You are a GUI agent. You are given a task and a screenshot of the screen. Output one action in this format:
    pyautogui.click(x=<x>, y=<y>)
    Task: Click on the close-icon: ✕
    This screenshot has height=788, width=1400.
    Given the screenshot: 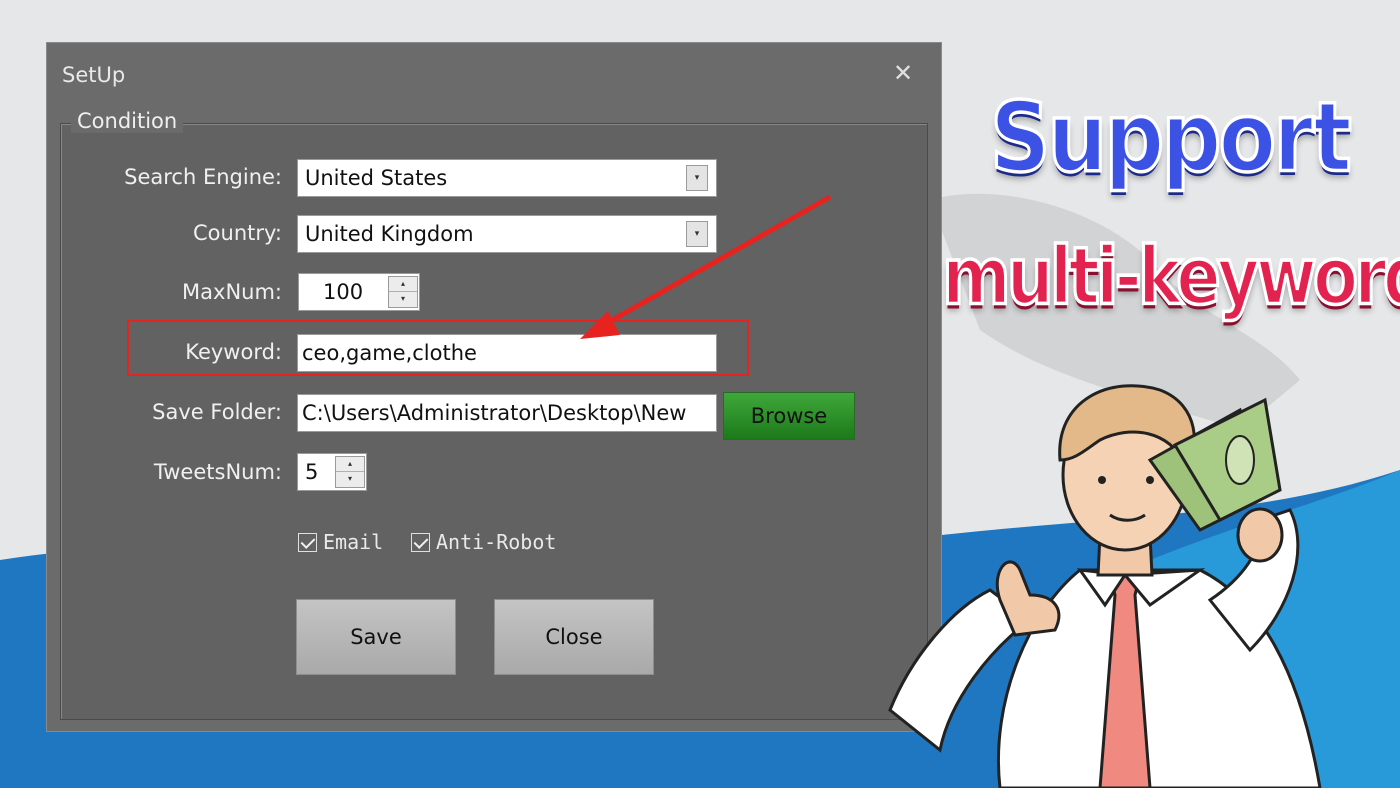 What is the action you would take?
    pyautogui.click(x=903, y=73)
    